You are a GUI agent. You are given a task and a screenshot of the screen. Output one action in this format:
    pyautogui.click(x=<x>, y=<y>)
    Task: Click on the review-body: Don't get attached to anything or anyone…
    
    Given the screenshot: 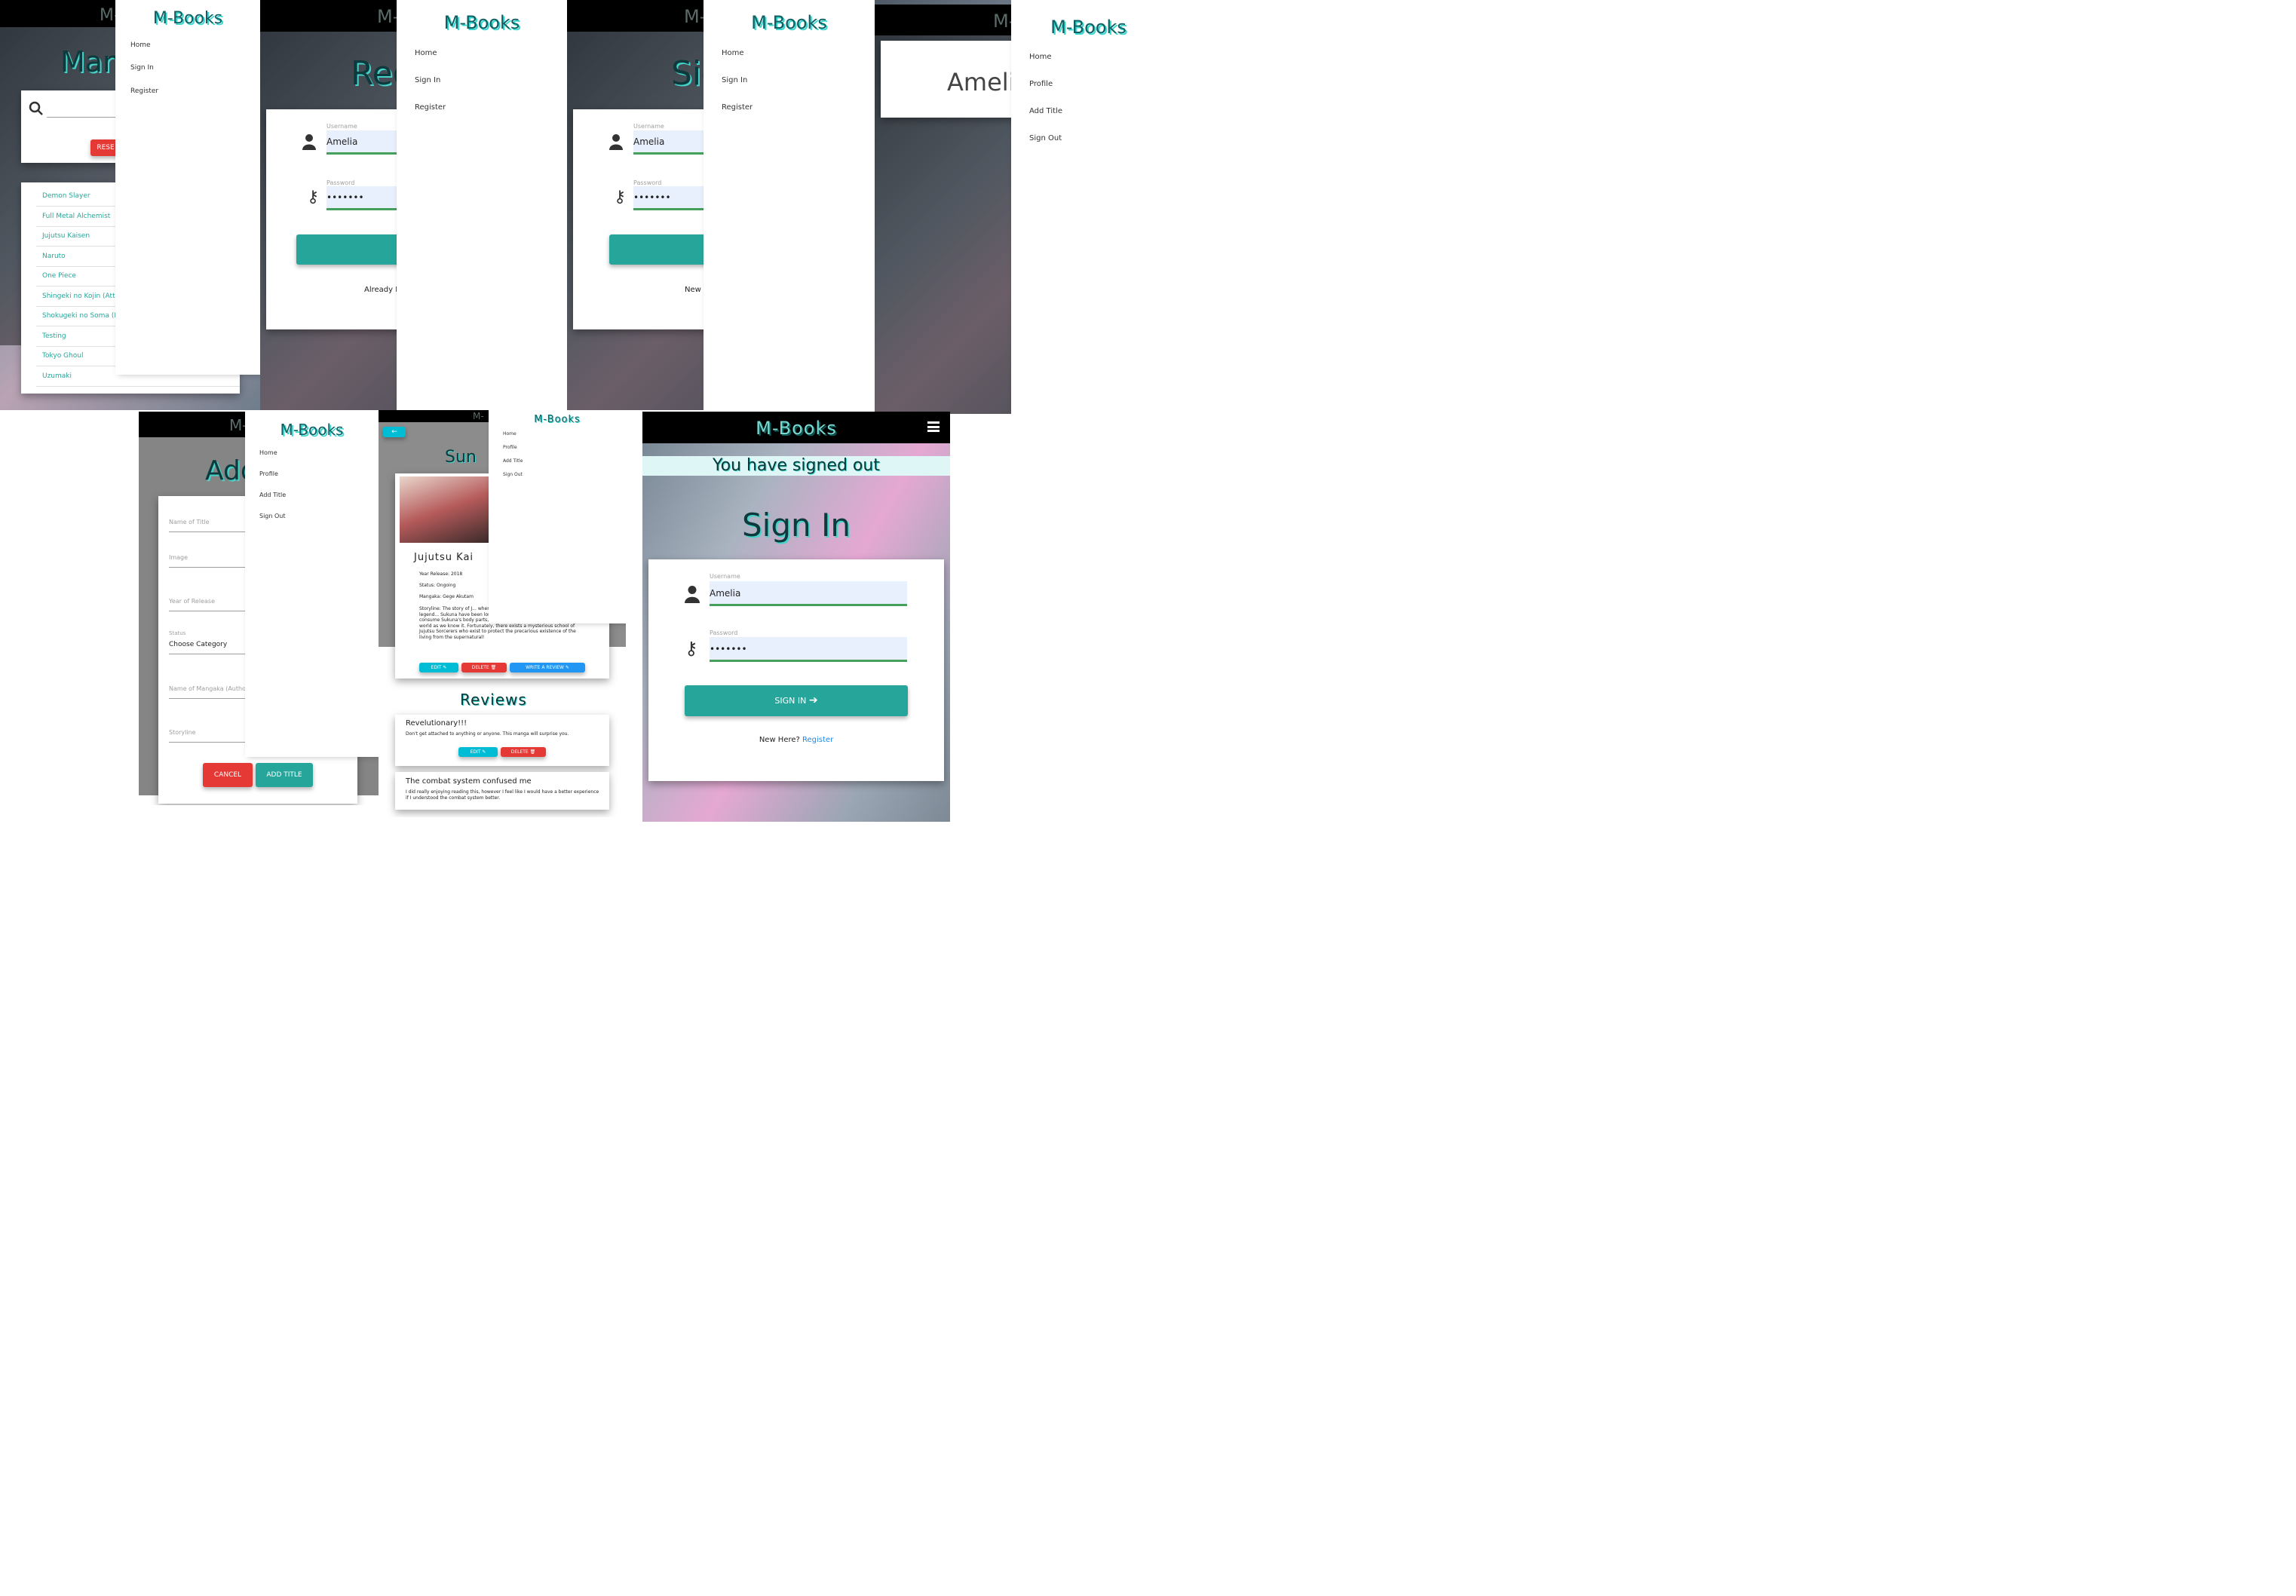 What is the action you would take?
    pyautogui.click(x=487, y=734)
    